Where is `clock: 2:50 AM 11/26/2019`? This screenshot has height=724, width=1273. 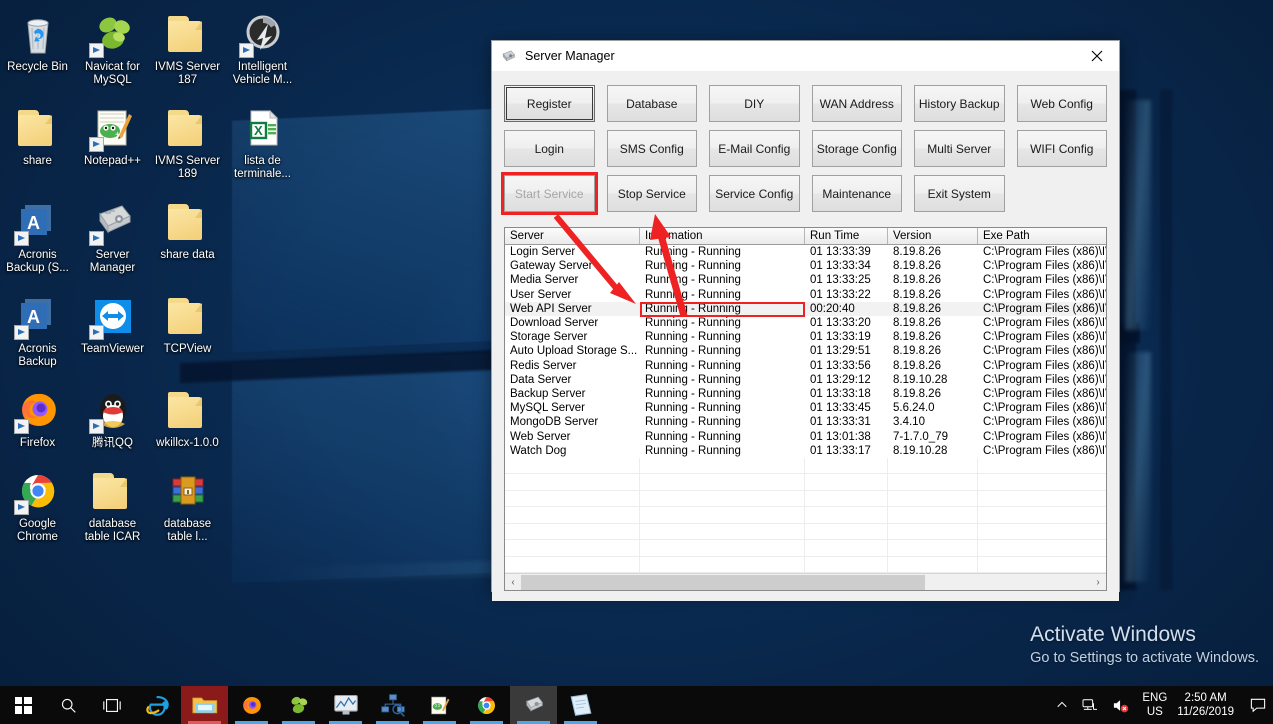 clock: 2:50 AM 11/26/2019 is located at coordinates (1208, 705).